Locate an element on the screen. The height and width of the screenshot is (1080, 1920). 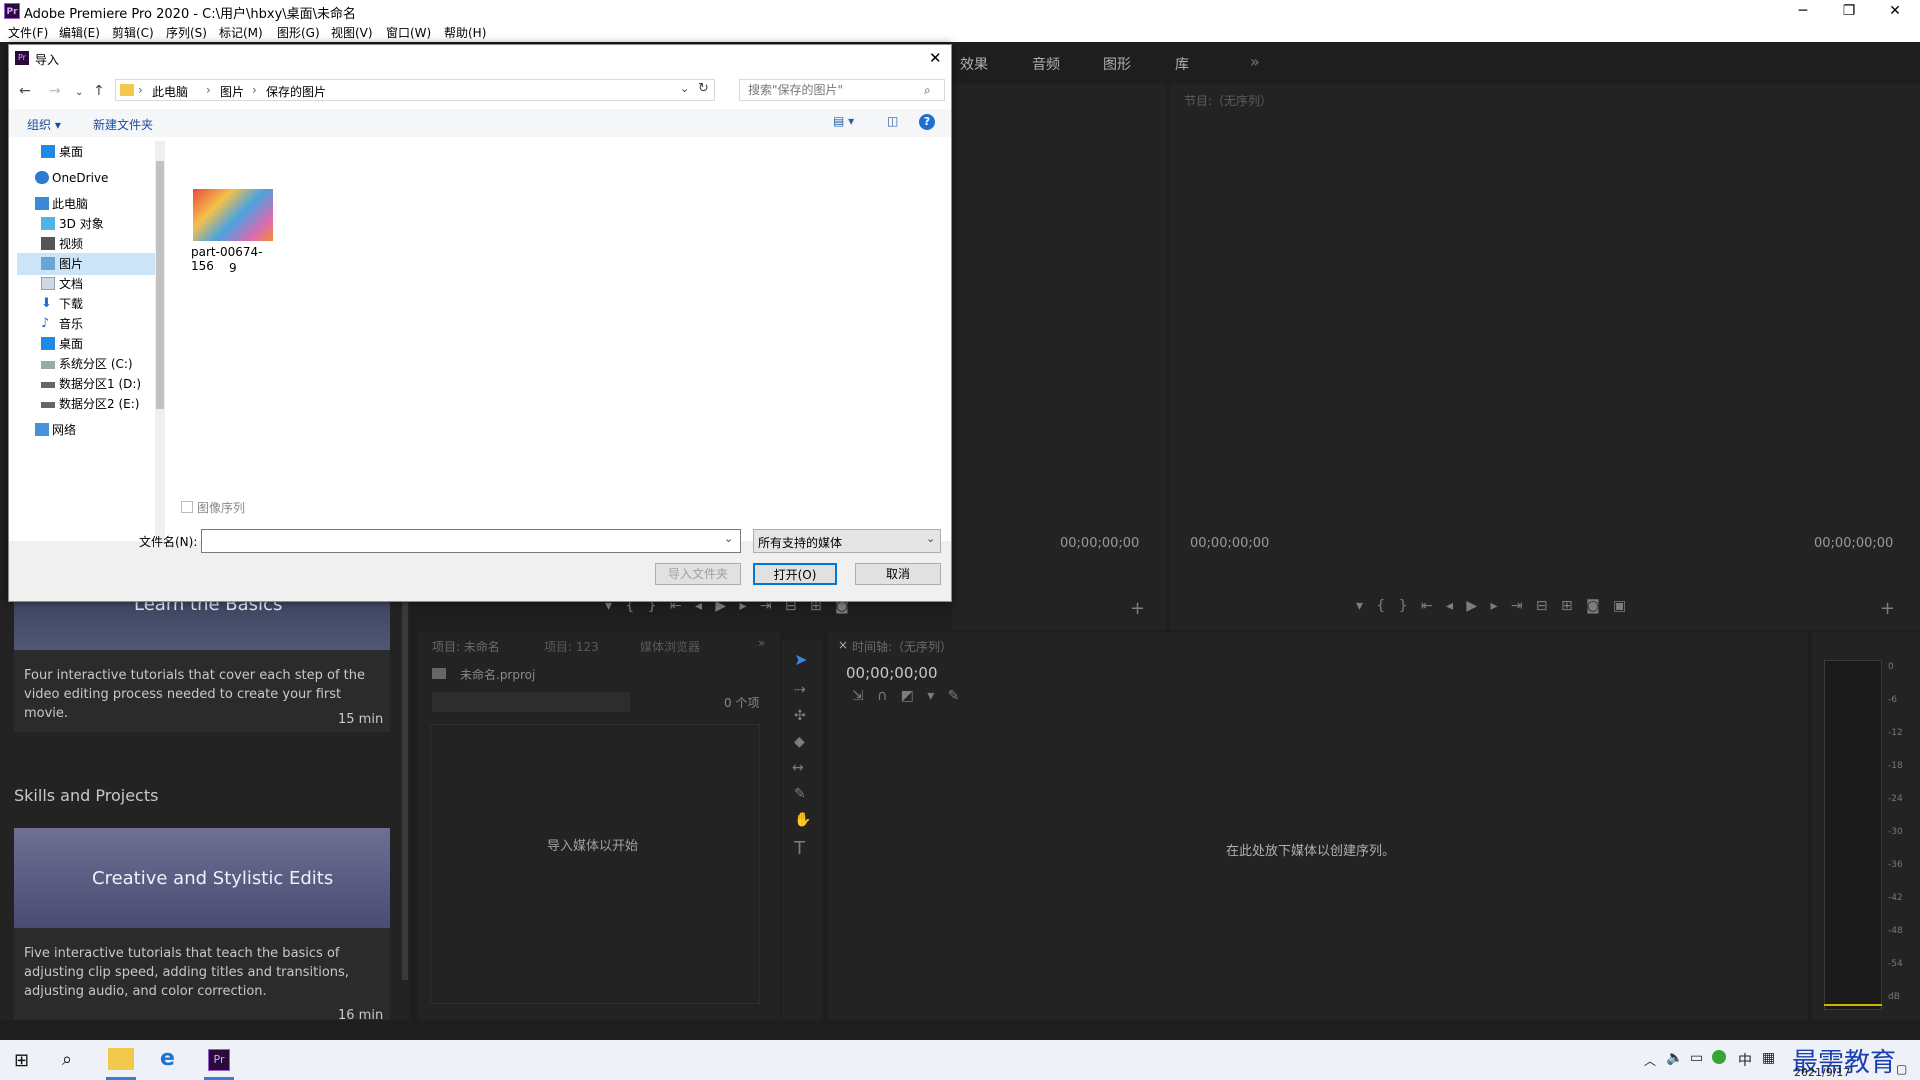
timeline-close-icon: × is located at coordinates (843, 645).